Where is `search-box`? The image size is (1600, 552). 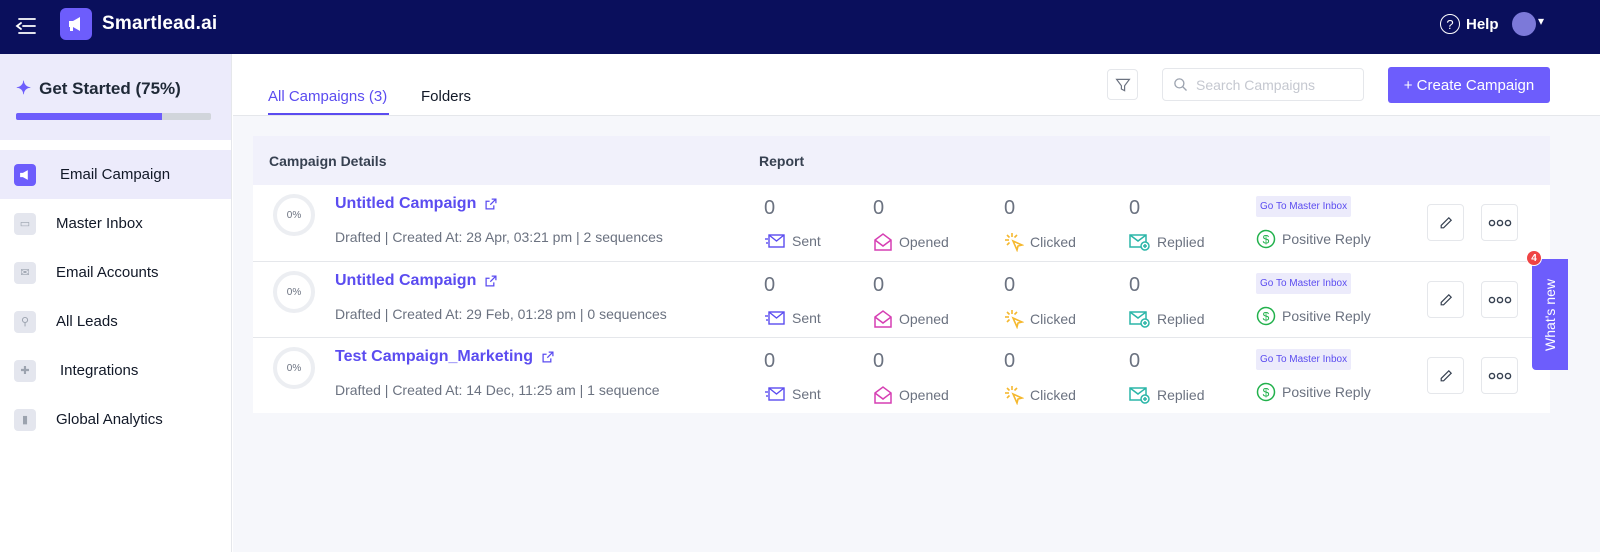 search-box is located at coordinates (1263, 84).